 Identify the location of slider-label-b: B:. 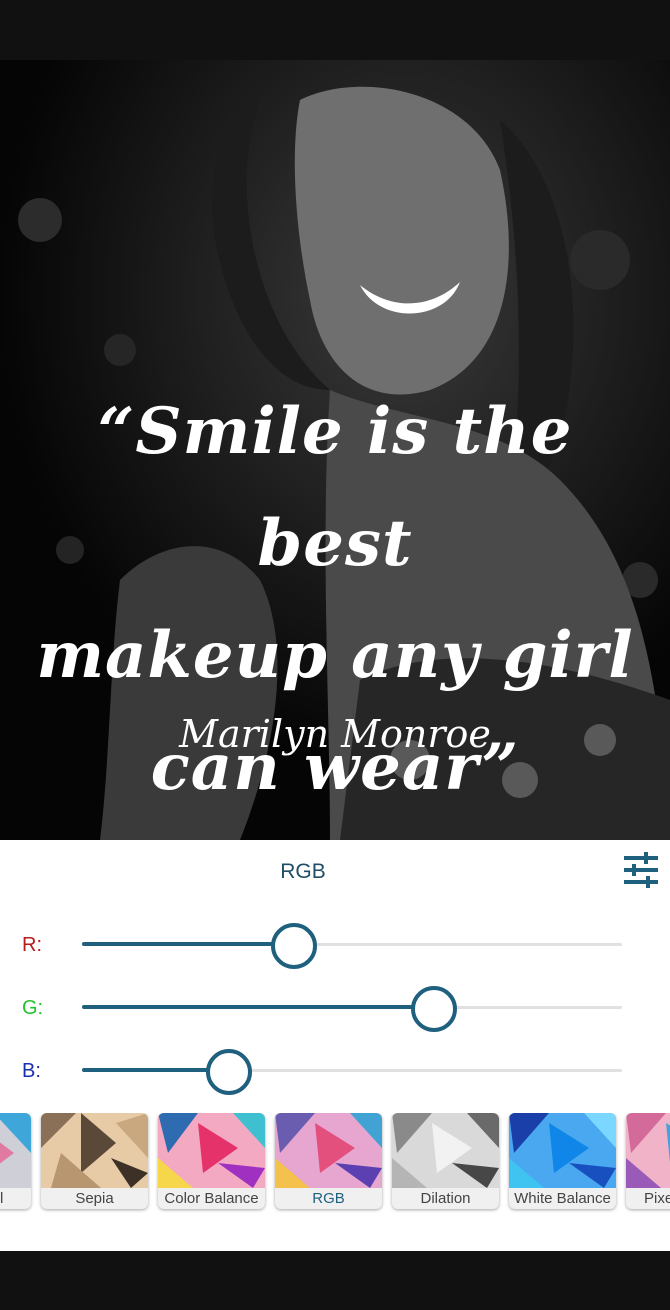
(31, 1071).